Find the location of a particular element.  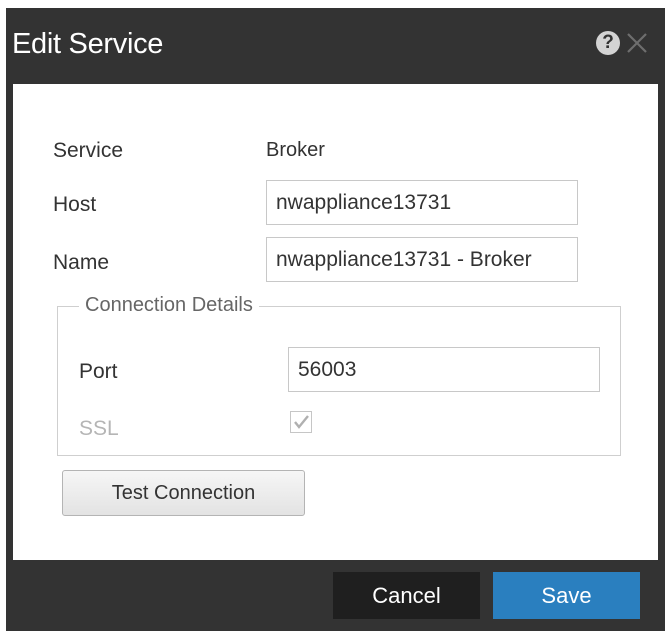

dialog-title: Edit Service is located at coordinates (88, 44).